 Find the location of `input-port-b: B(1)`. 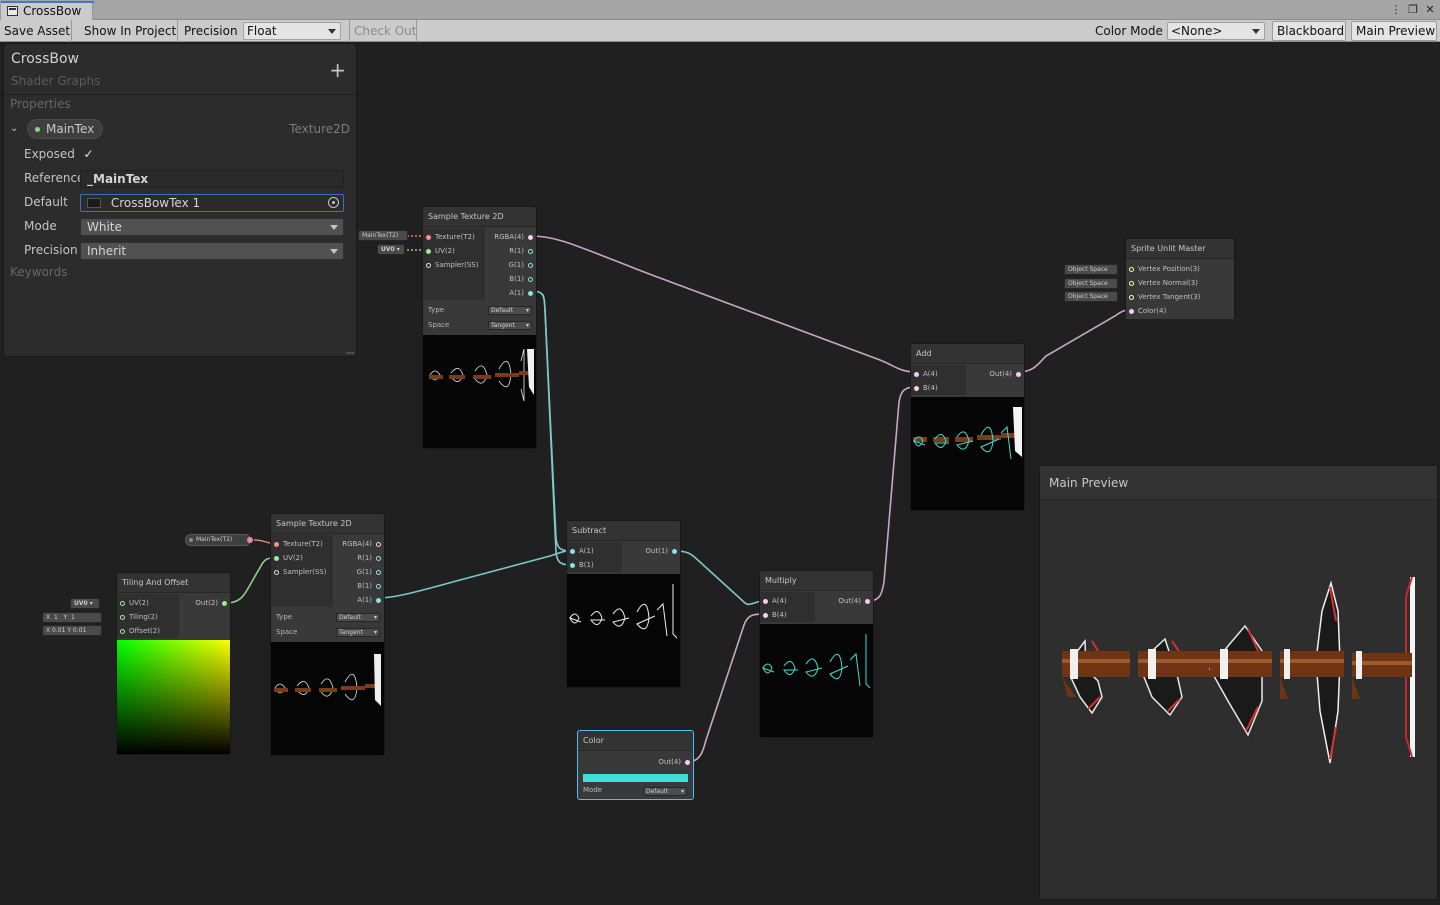

input-port-b: B(1) is located at coordinates (580, 565).